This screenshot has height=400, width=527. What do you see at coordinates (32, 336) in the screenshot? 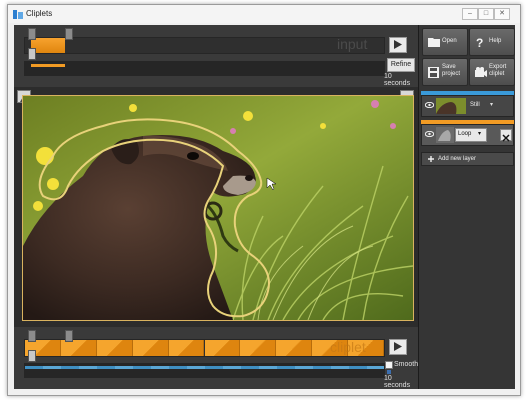
I see `cliplet-range-start-handle` at bounding box center [32, 336].